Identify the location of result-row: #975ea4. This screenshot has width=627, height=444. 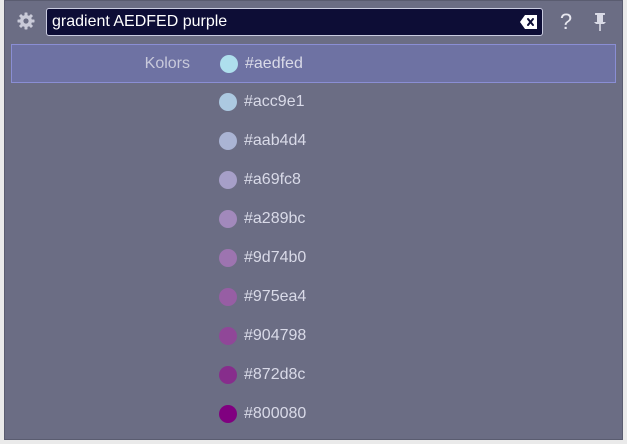
(313, 297).